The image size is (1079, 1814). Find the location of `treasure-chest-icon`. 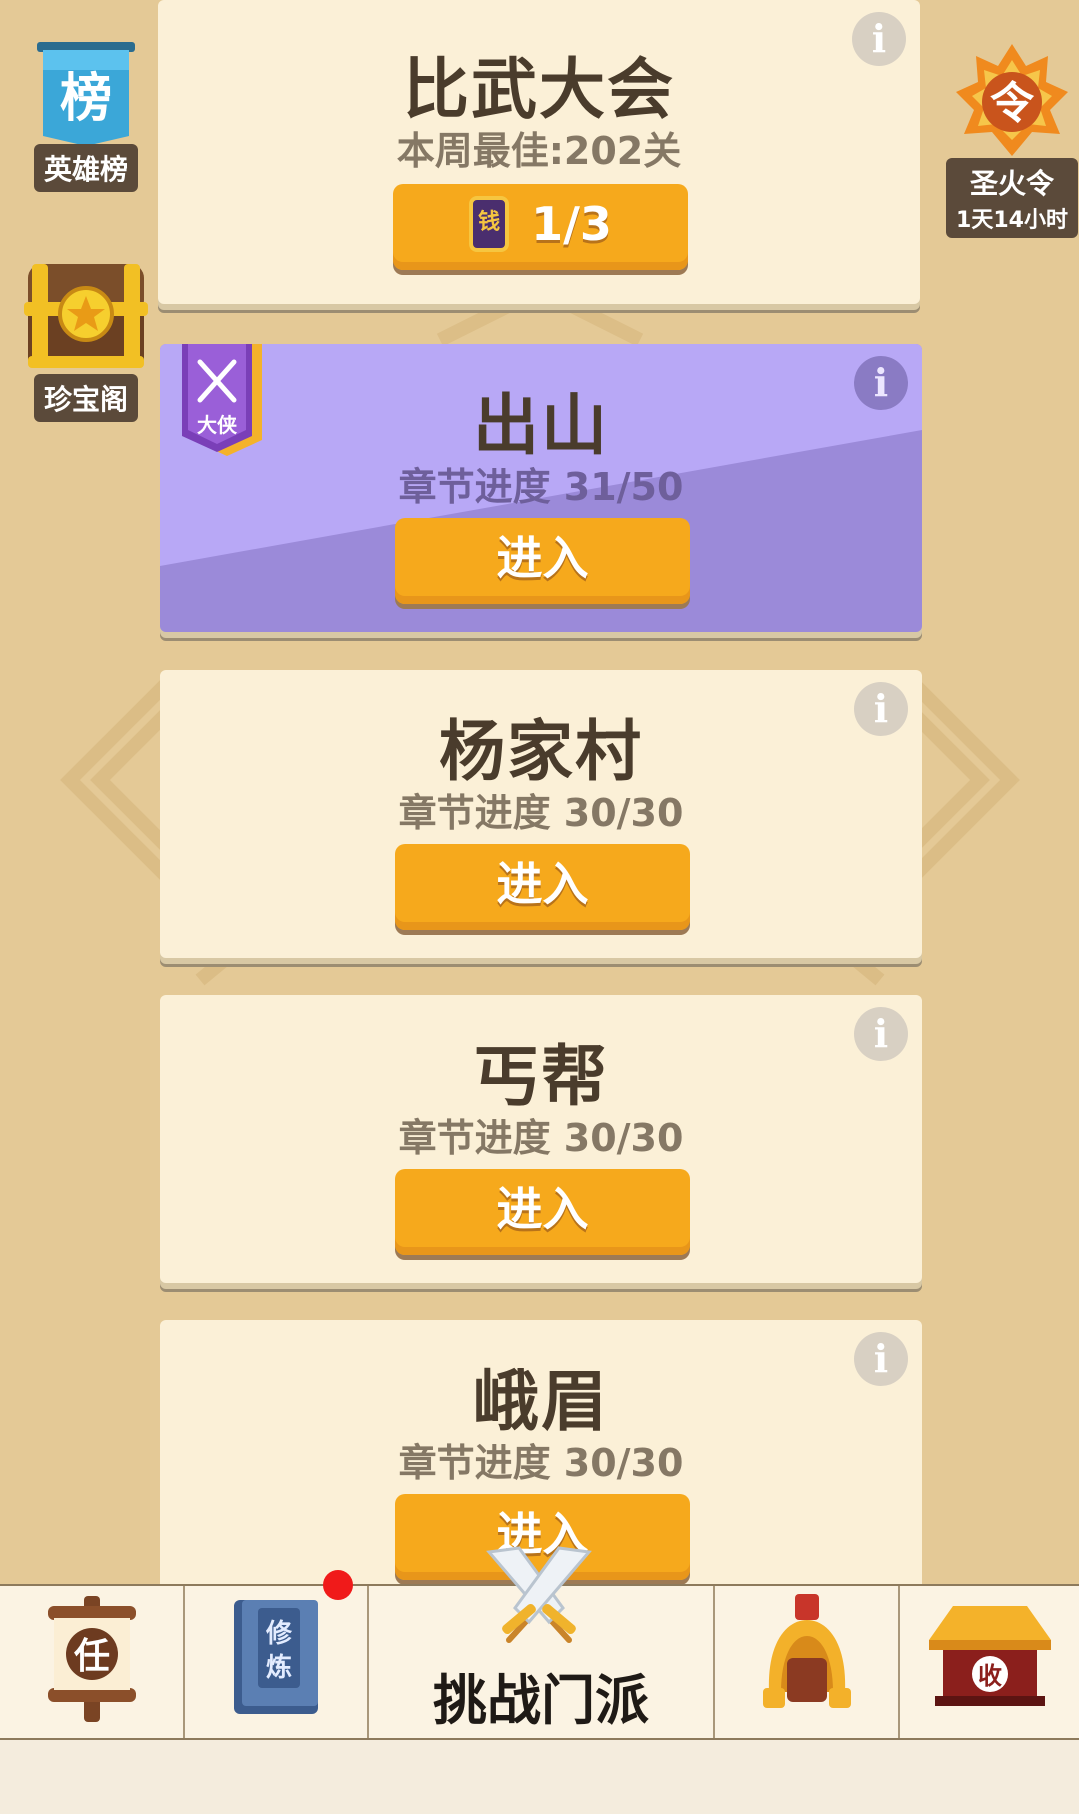

treasure-chest-icon is located at coordinates (86, 316).